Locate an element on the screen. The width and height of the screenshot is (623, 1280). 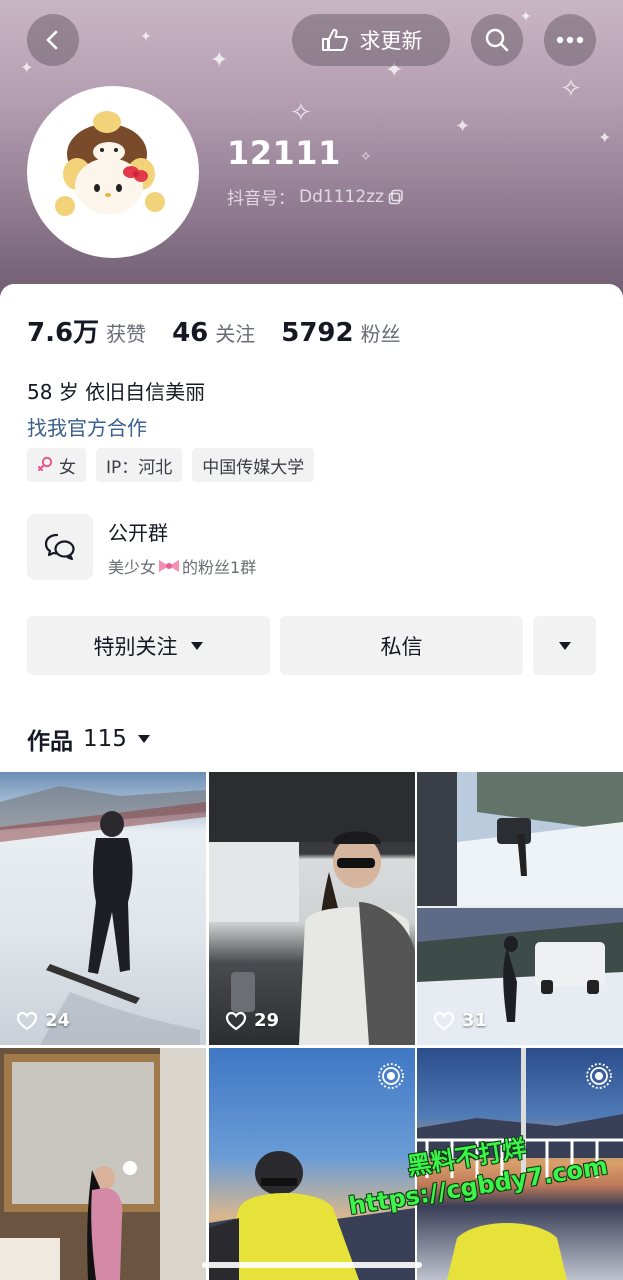
video-thumbnail is located at coordinates (103, 1164).